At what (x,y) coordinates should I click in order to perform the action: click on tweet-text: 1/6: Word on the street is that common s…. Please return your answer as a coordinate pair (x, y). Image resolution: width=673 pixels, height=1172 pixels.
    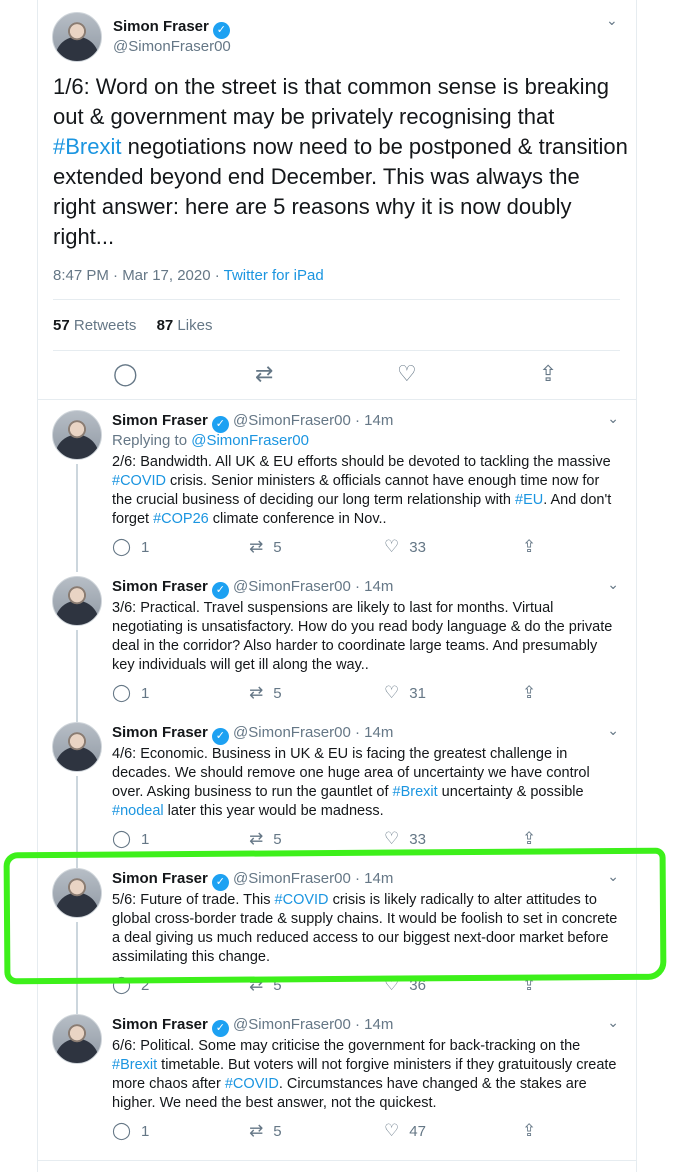
    Looking at the image, I should click on (340, 162).